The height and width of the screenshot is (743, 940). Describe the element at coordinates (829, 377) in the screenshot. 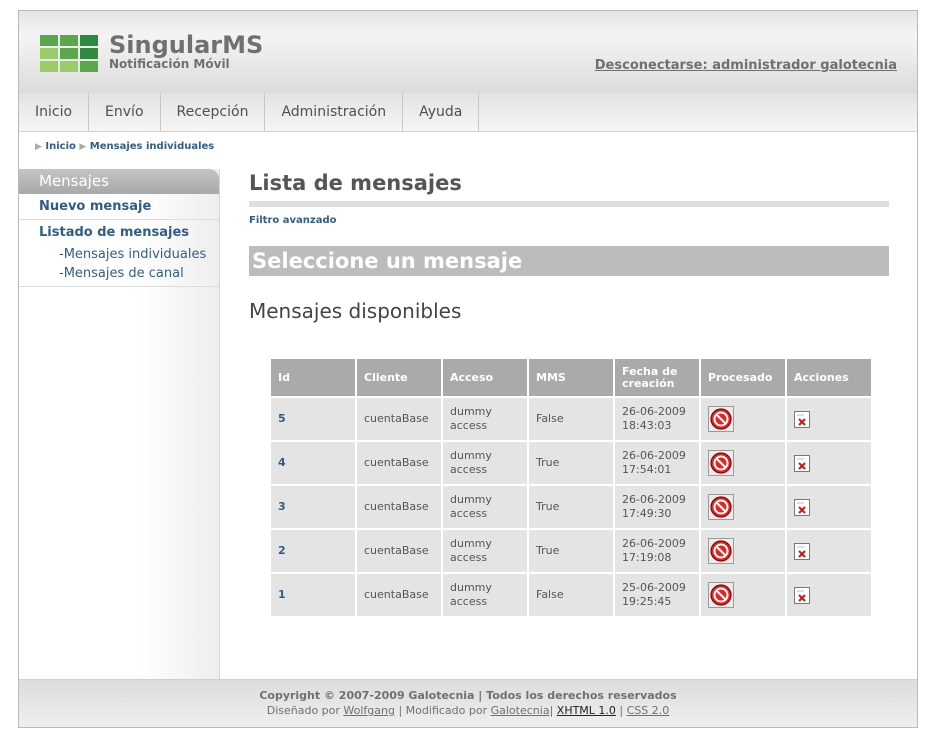

I see `col-header-acciones: Acciones` at that location.